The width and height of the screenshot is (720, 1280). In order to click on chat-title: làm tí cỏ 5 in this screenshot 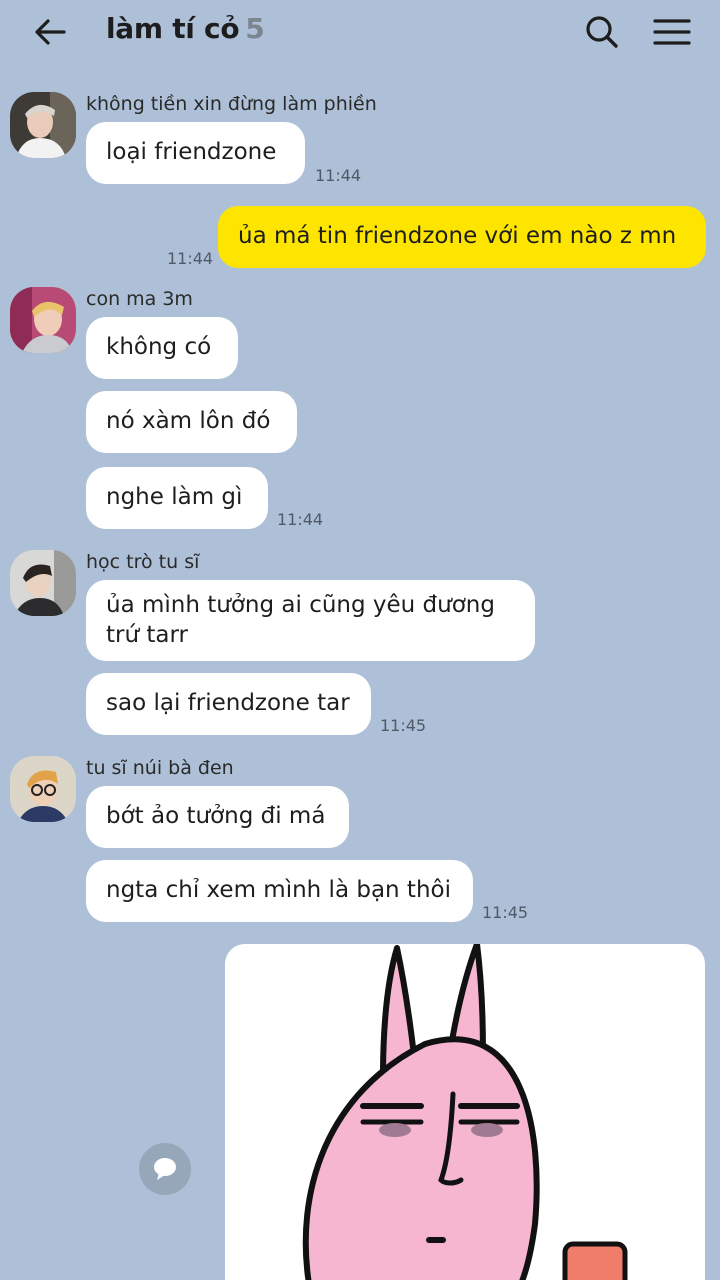, I will do `click(185, 28)`.